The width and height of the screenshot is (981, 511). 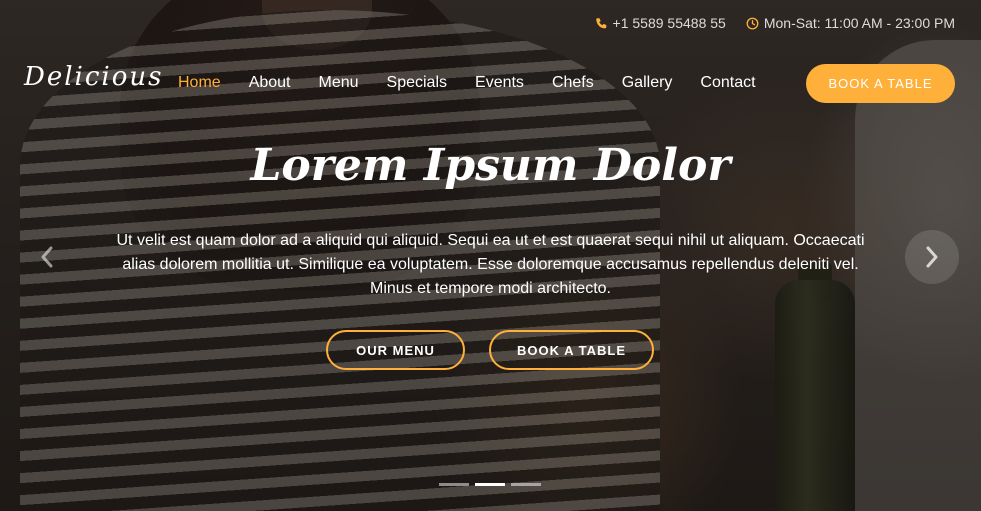 What do you see at coordinates (573, 83) in the screenshot?
I see `nav-item-chefs: Chefs` at bounding box center [573, 83].